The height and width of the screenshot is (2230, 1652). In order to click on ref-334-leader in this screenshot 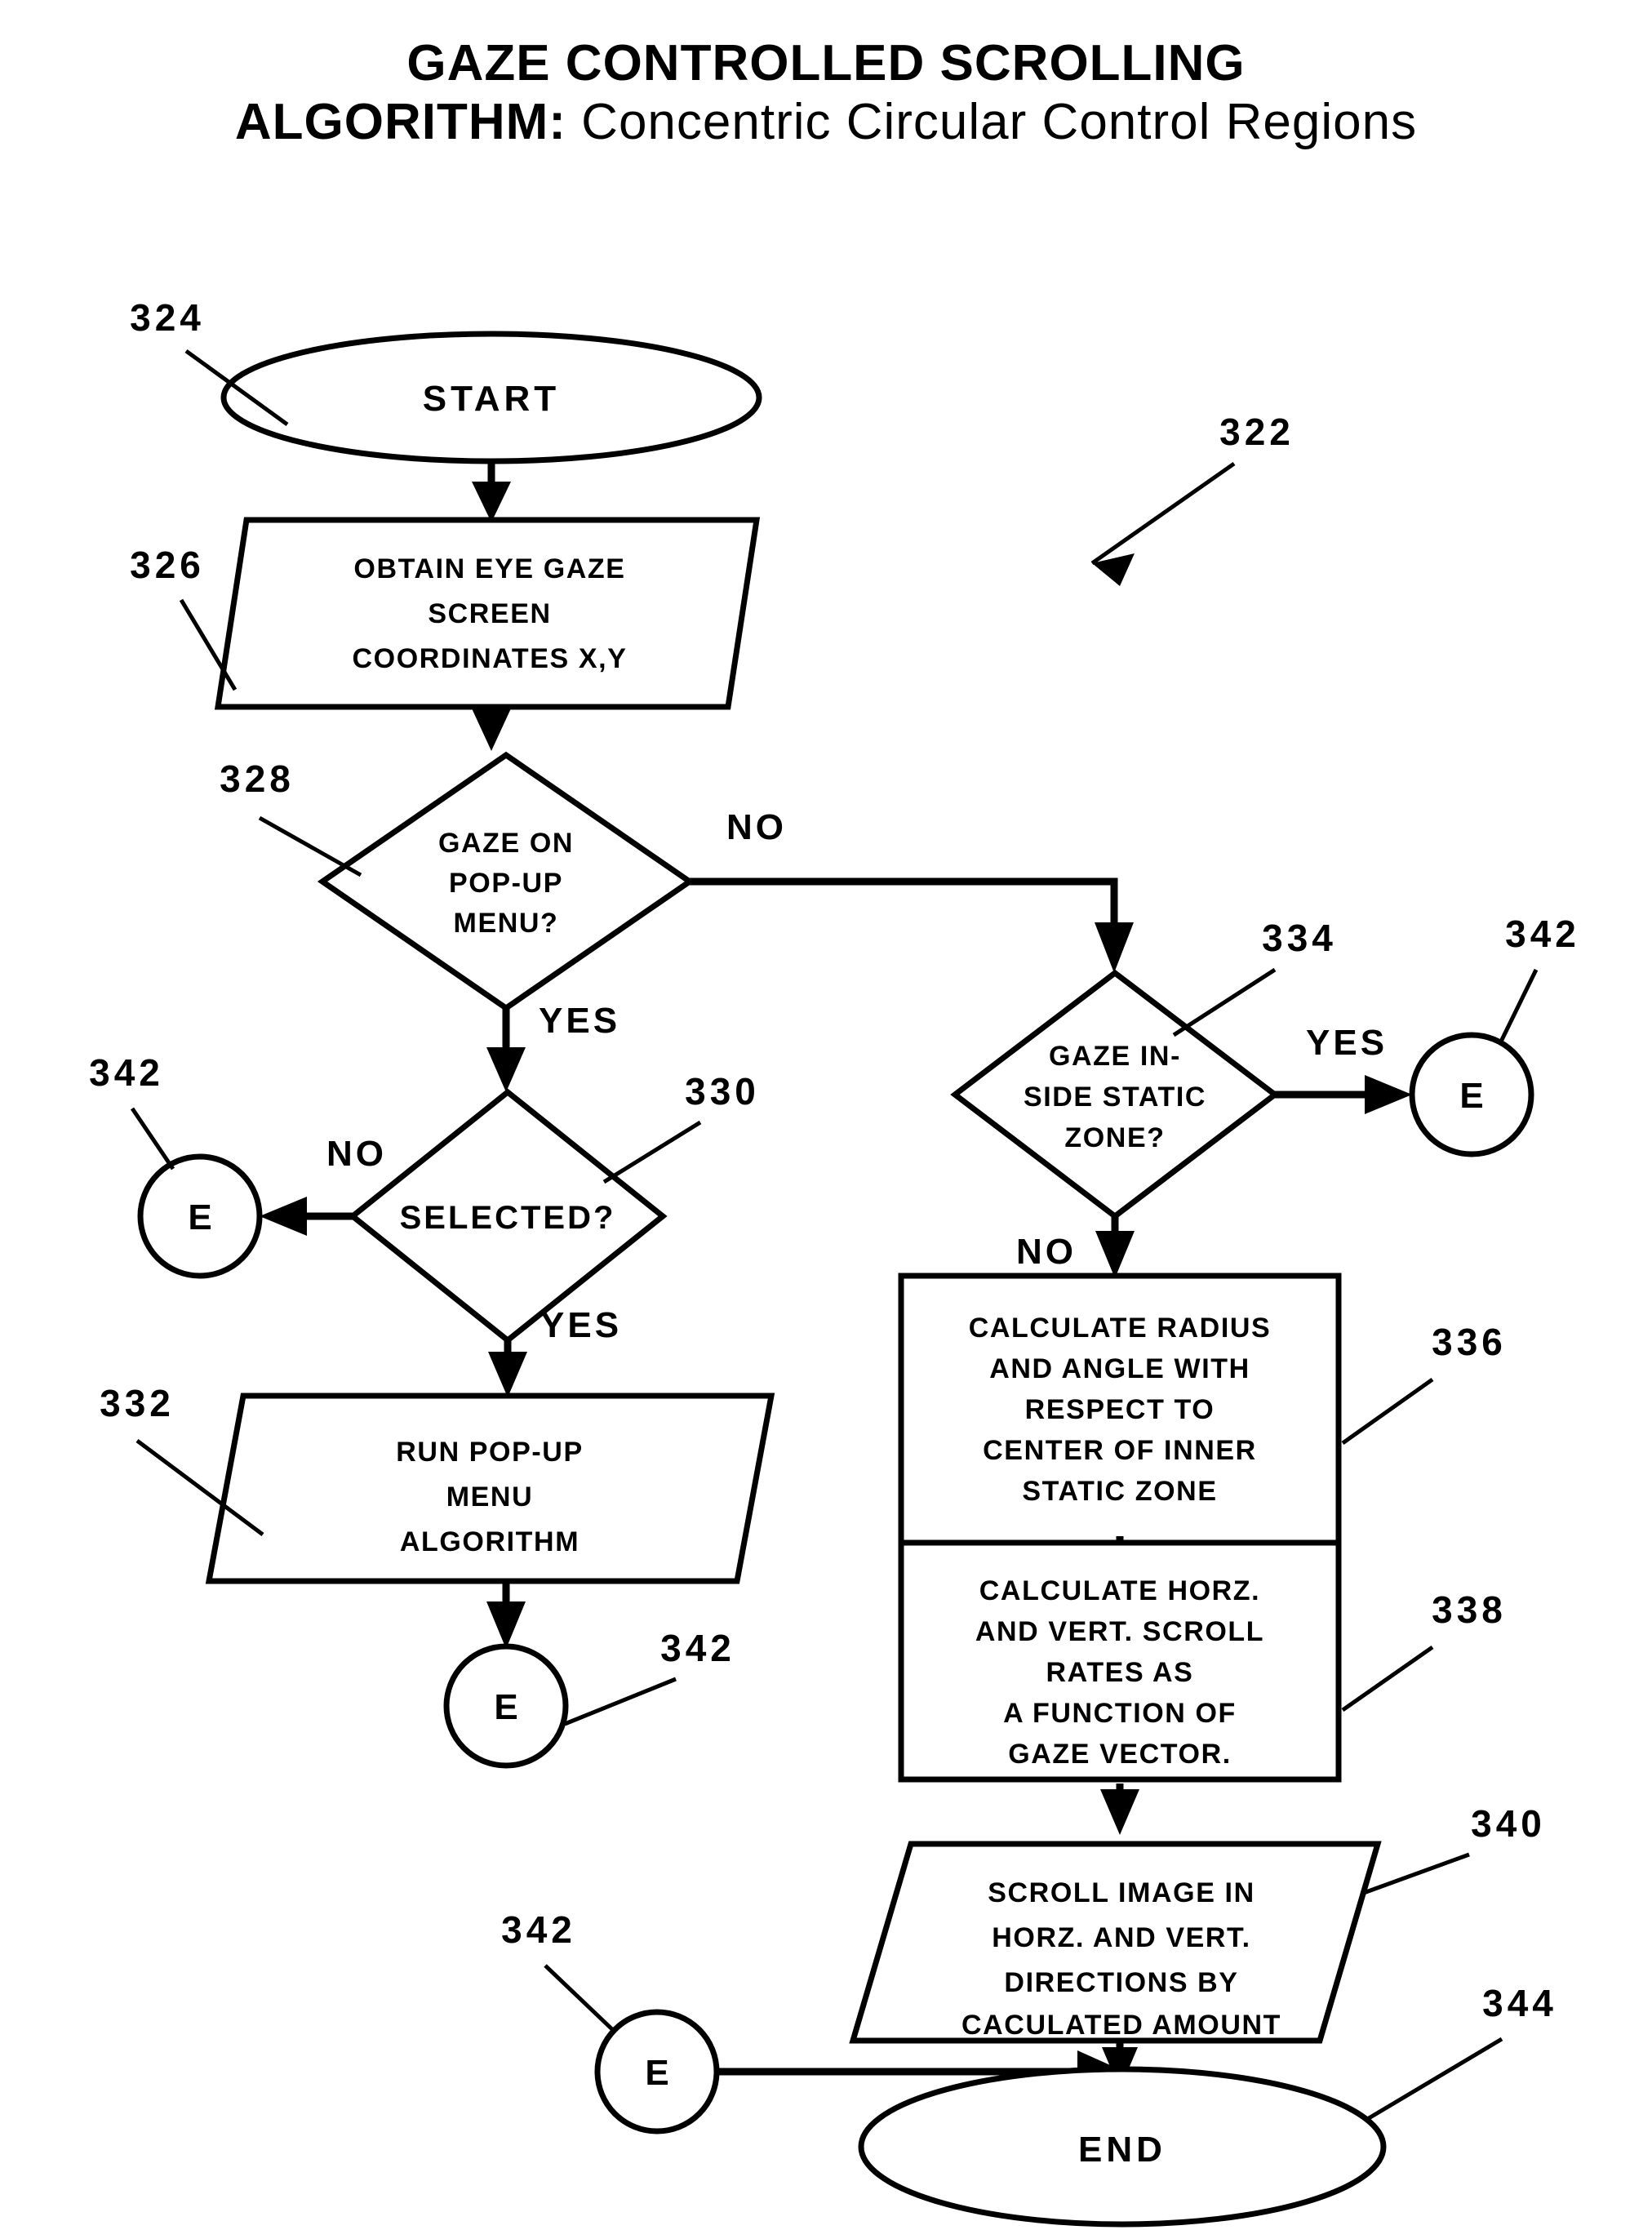, I will do `click(1224, 1002)`.